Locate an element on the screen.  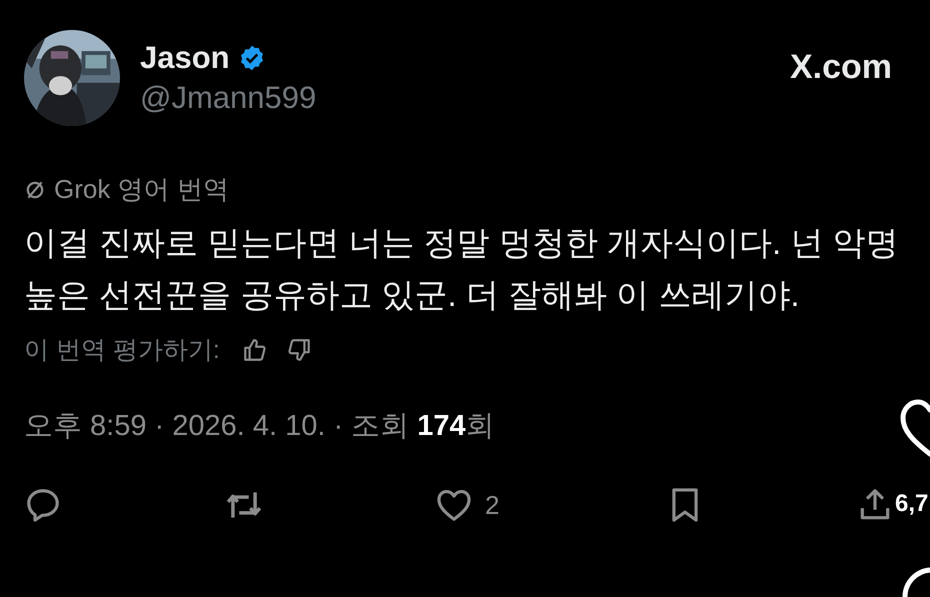
post-text: 이걸 진짜로 믿는다면 너는 정말 멍청한 개자식이다. 넌 악명 높은 선전꾼을 공유하고 있군. 더 잘해봐 이 쓰레기야. is located at coordinates (462, 269).